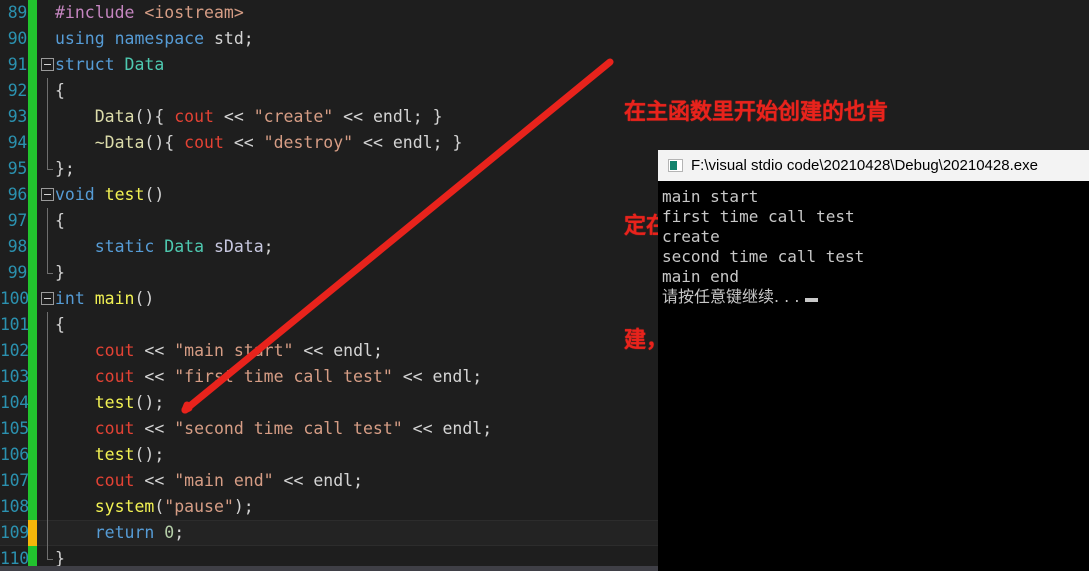 This screenshot has height=571, width=1089. What do you see at coordinates (875, 297) in the screenshot?
I see `console-prompt-line: 请按任意键继续. . .` at bounding box center [875, 297].